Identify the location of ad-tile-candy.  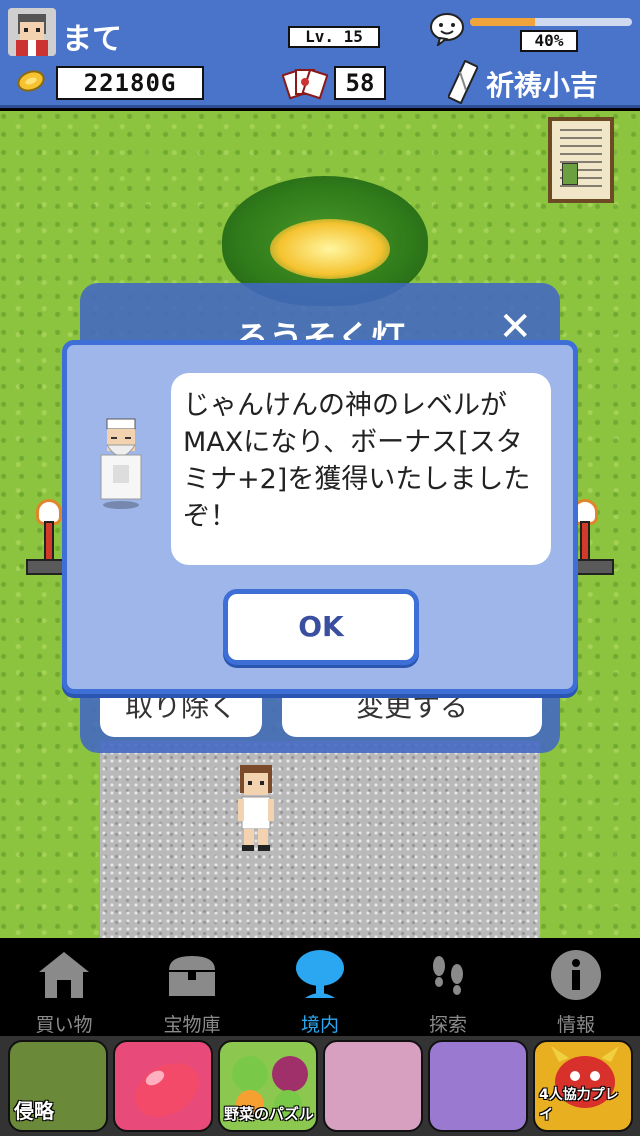
(163, 1086).